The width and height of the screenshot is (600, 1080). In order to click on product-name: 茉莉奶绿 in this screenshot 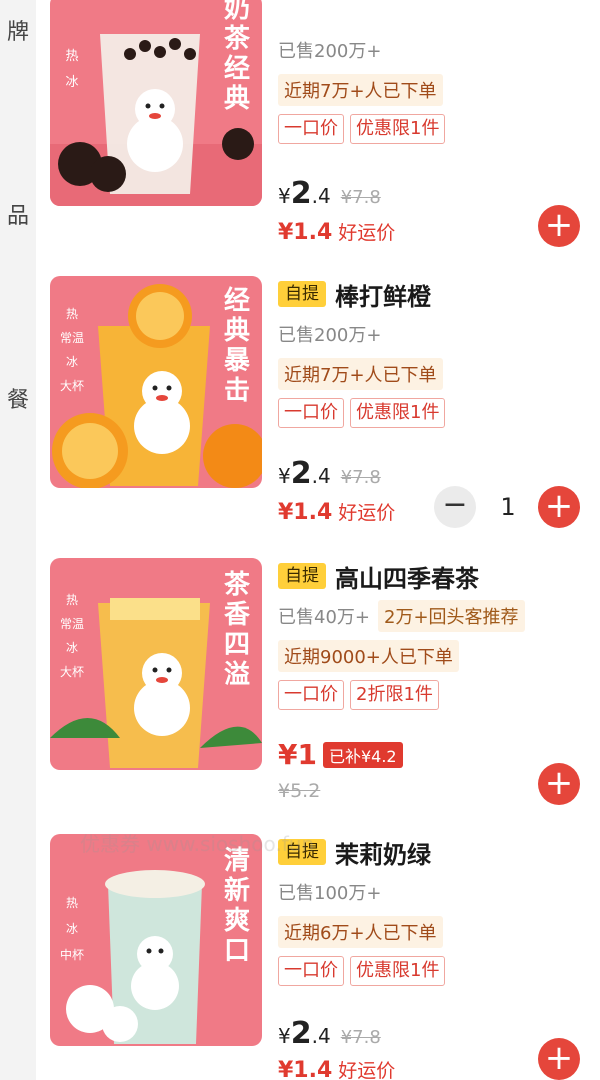, I will do `click(383, 854)`.